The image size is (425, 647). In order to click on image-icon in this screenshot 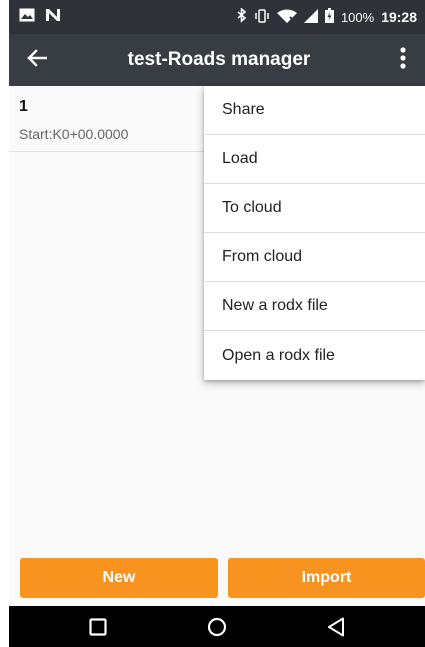, I will do `click(27, 17)`.